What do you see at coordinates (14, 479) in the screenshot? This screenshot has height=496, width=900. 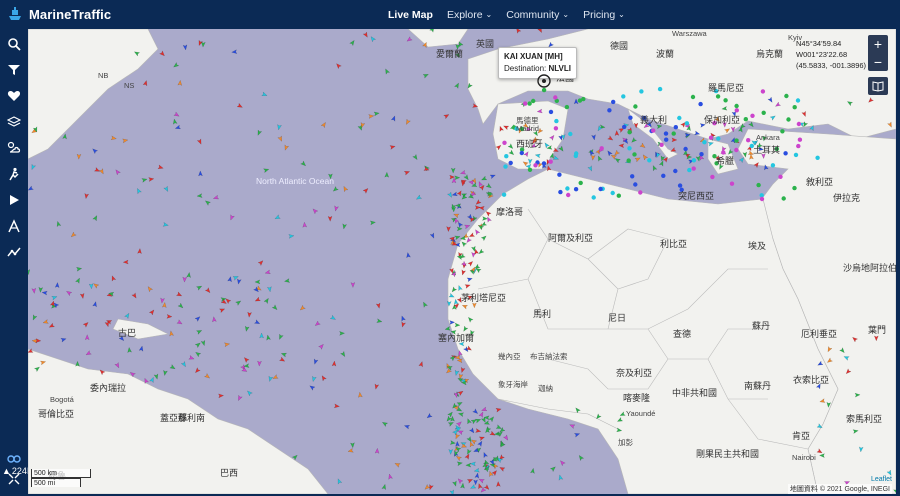 I see `fullscreen-button` at bounding box center [14, 479].